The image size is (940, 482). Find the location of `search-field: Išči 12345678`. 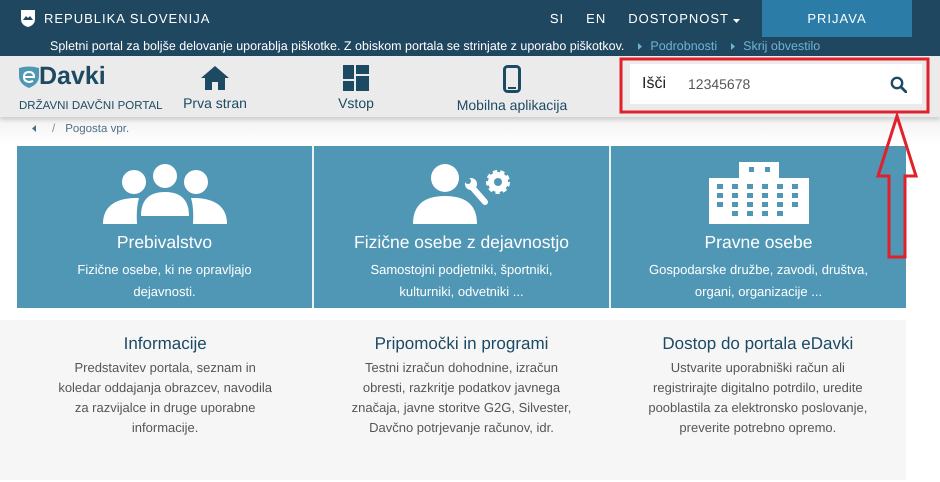

search-field: Išči 12345678 is located at coordinates (776, 84).